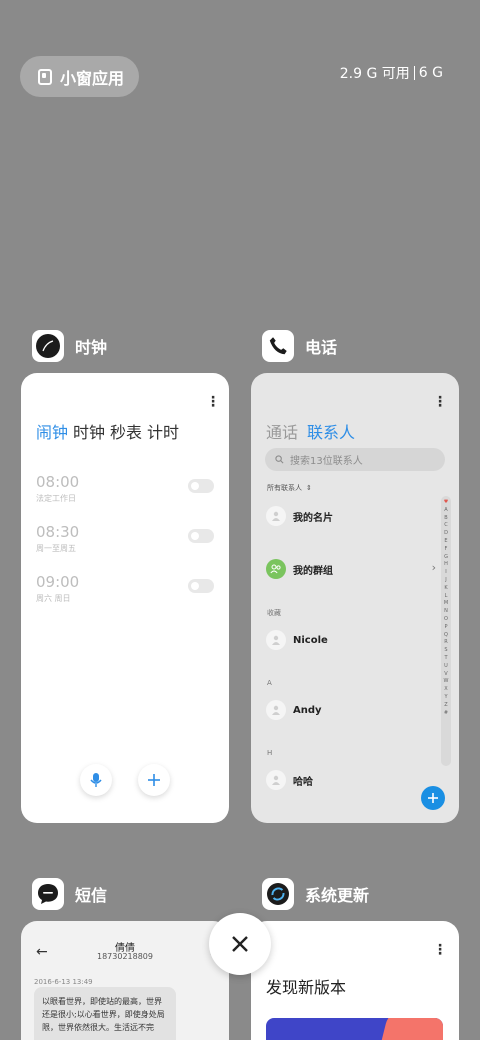 Image resolution: width=480 pixels, height=1040 pixels. I want to click on contact-row: Andy, so click(351, 710).